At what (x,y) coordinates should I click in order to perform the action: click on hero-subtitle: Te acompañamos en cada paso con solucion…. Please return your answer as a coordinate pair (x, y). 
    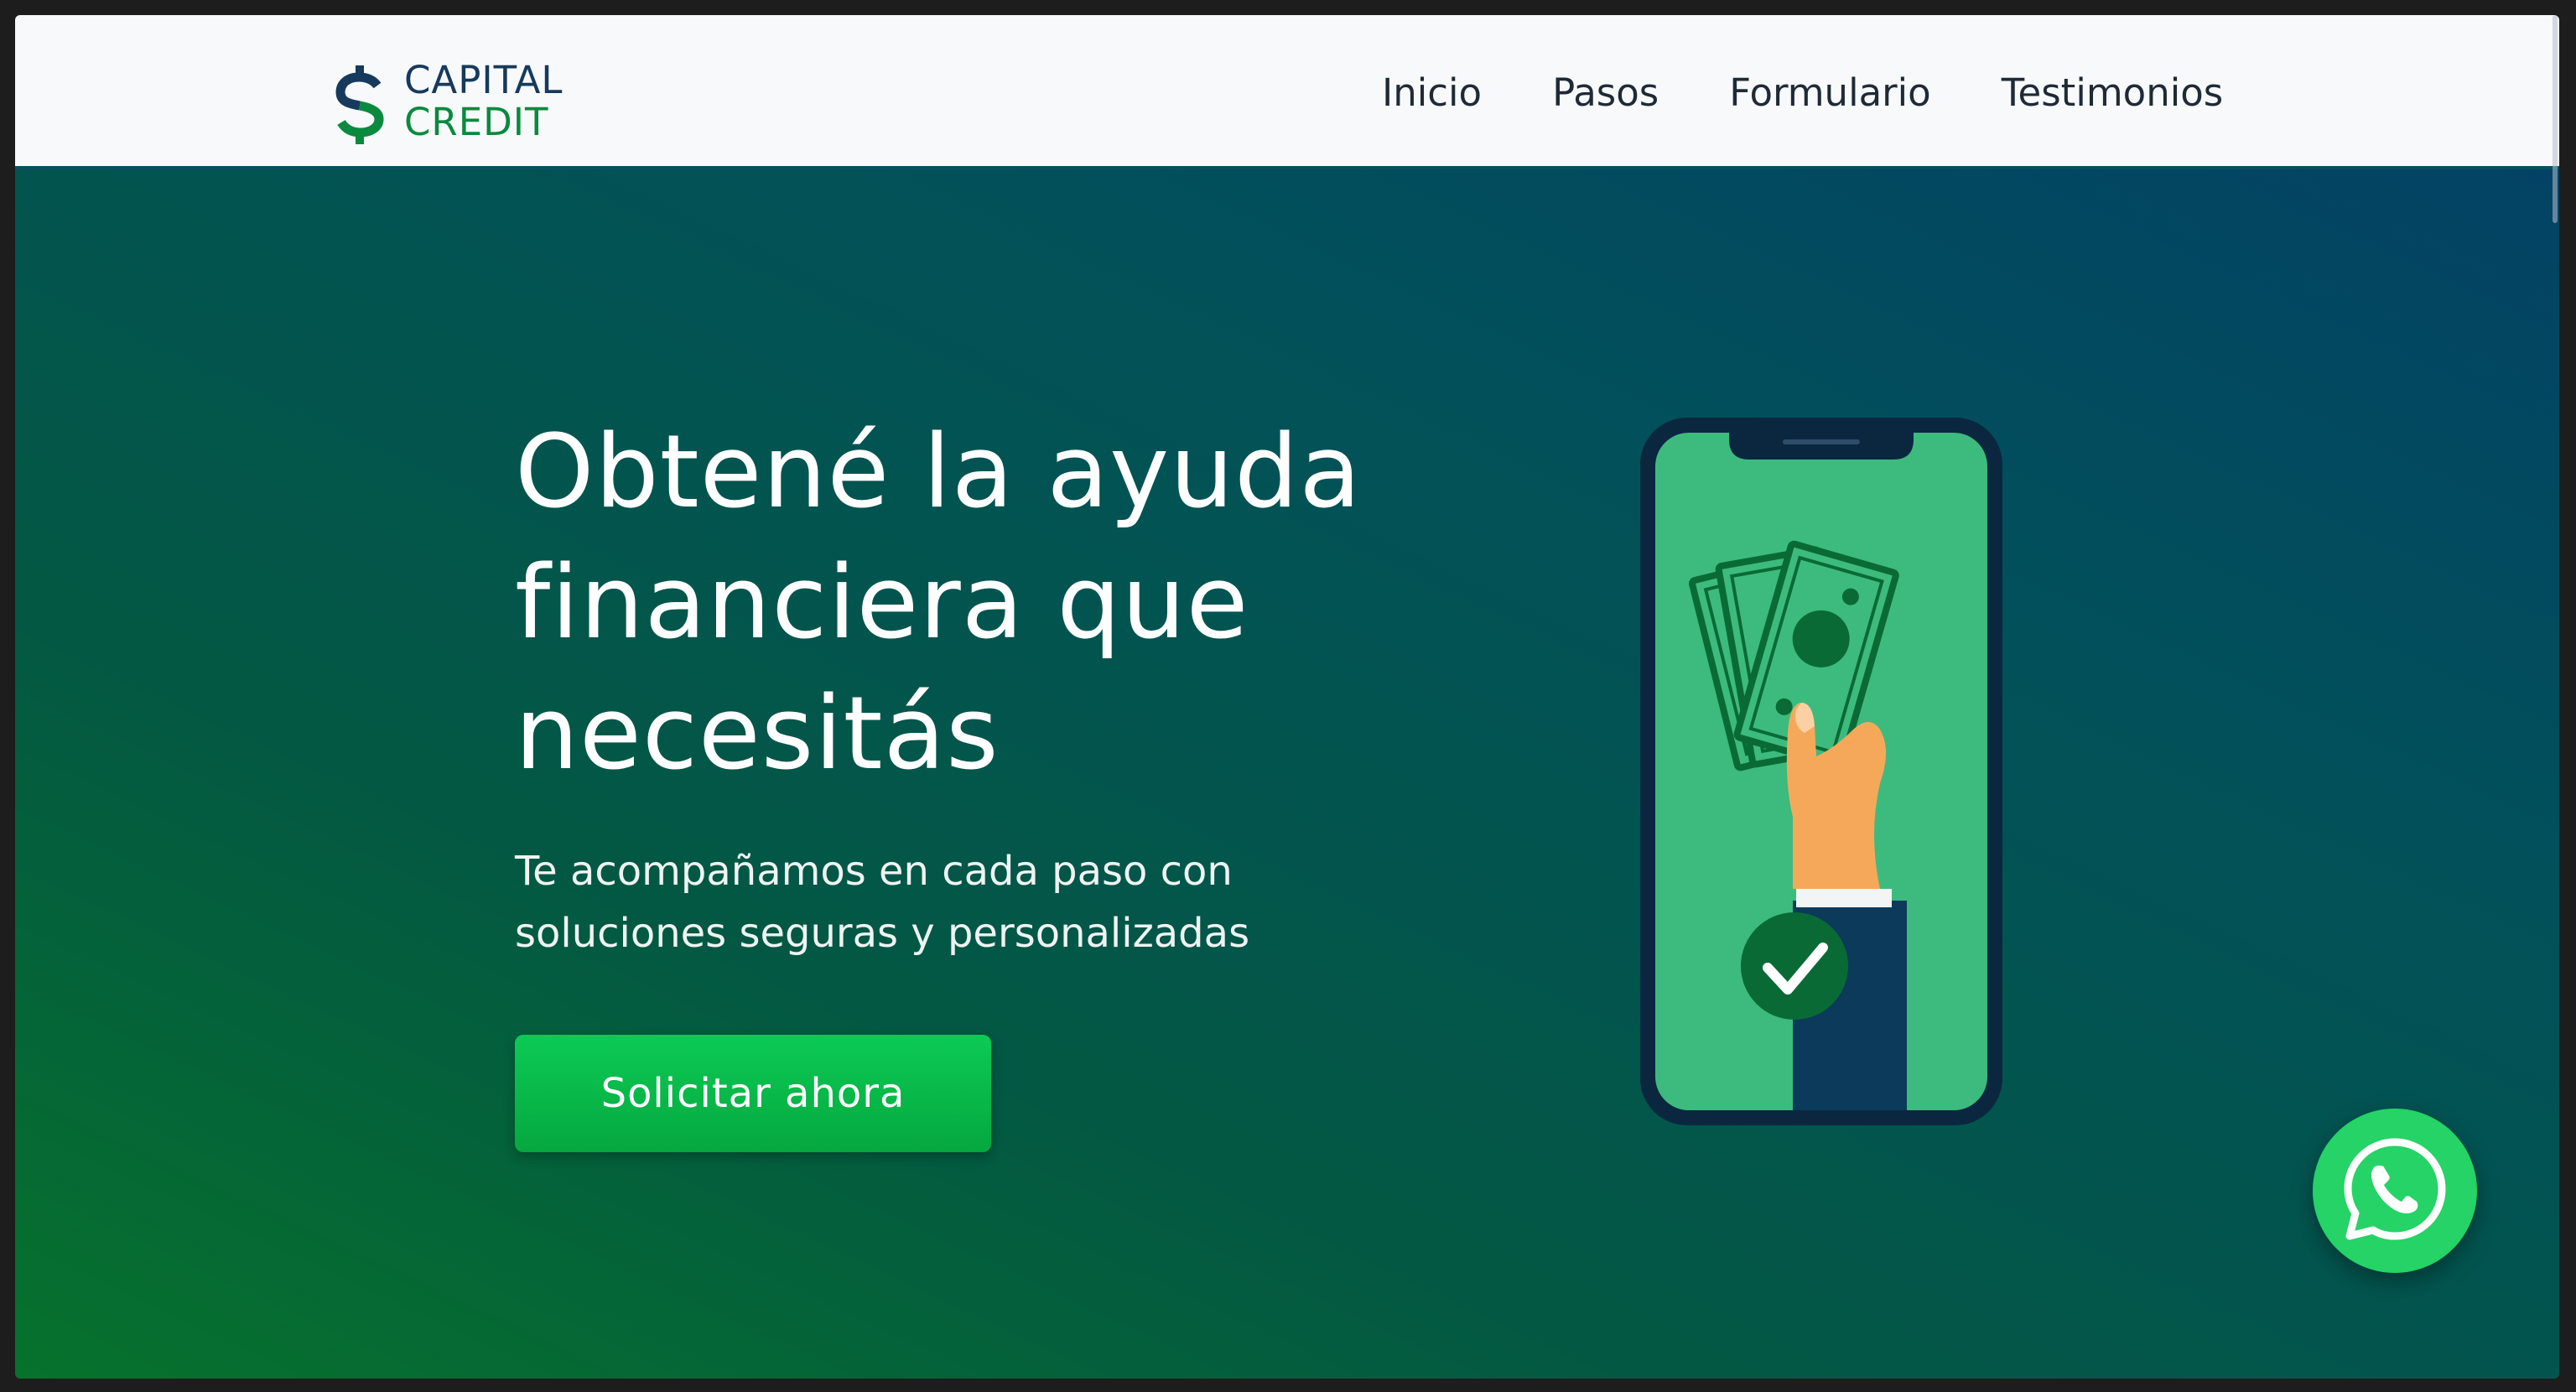
    Looking at the image, I should click on (882, 903).